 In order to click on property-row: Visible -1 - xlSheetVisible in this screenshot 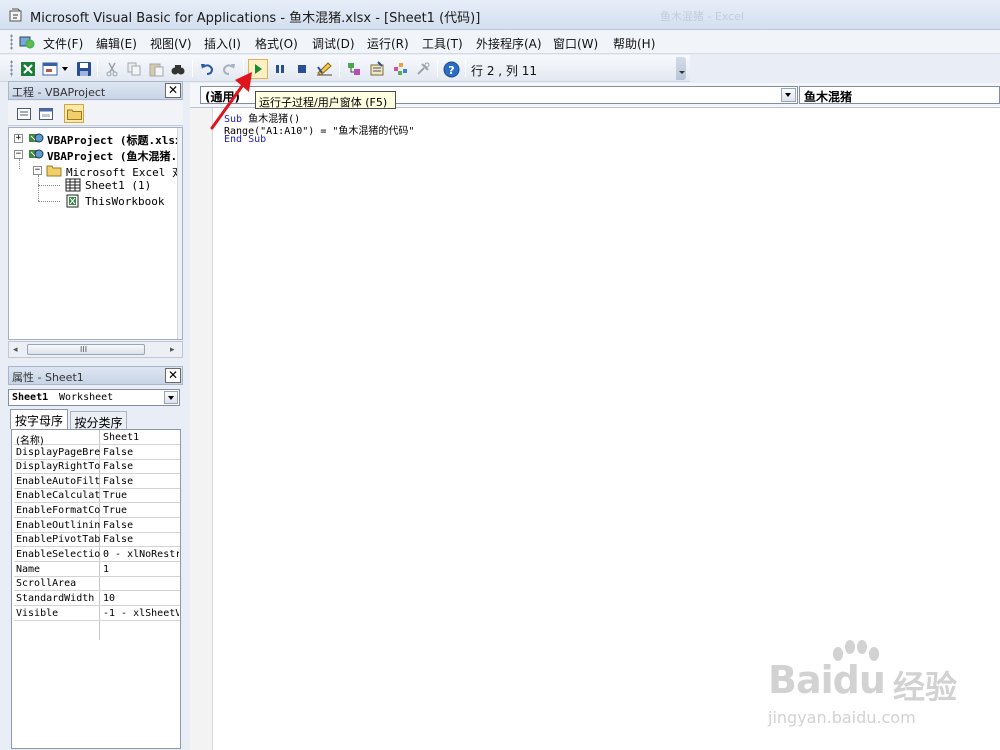, I will do `click(97, 614)`.